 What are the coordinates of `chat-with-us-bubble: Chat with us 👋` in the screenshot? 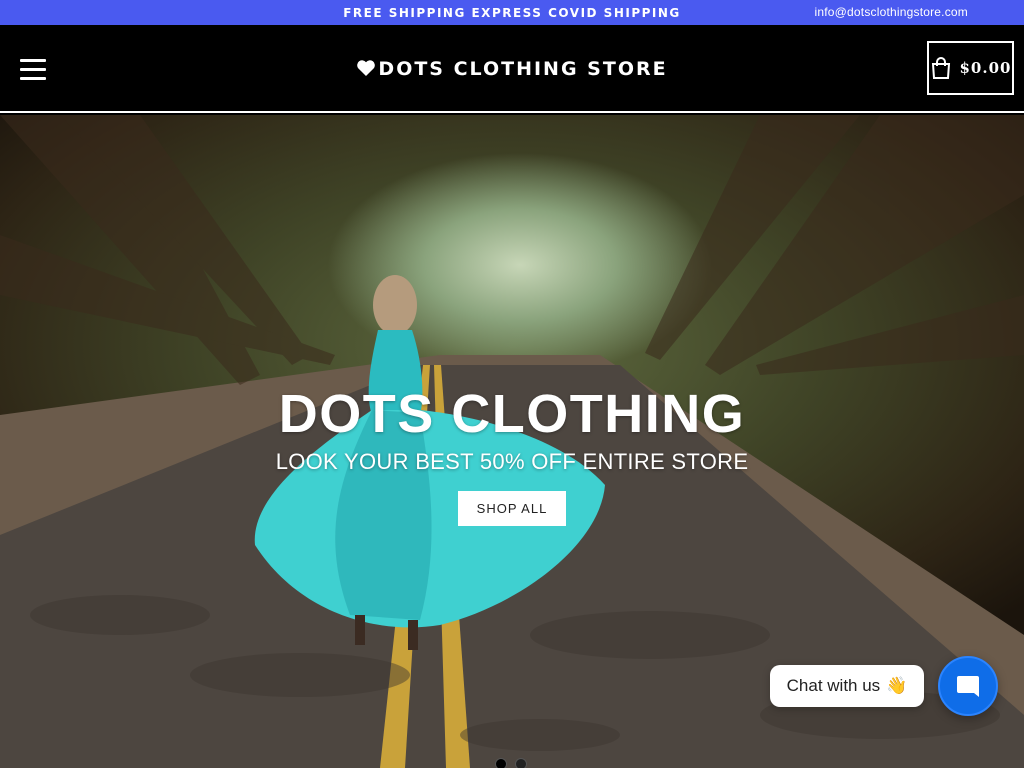 It's located at (847, 686).